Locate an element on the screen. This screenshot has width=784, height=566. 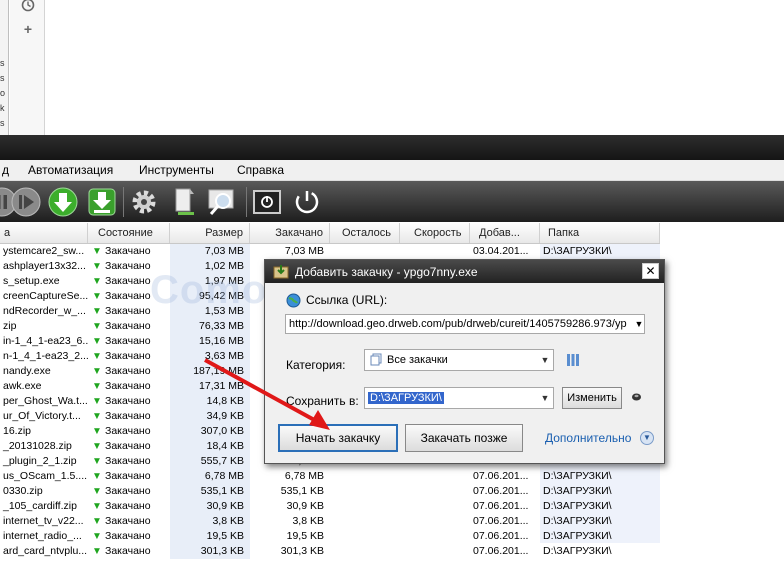
expand-down-icon: ▼ is located at coordinates (647, 438).